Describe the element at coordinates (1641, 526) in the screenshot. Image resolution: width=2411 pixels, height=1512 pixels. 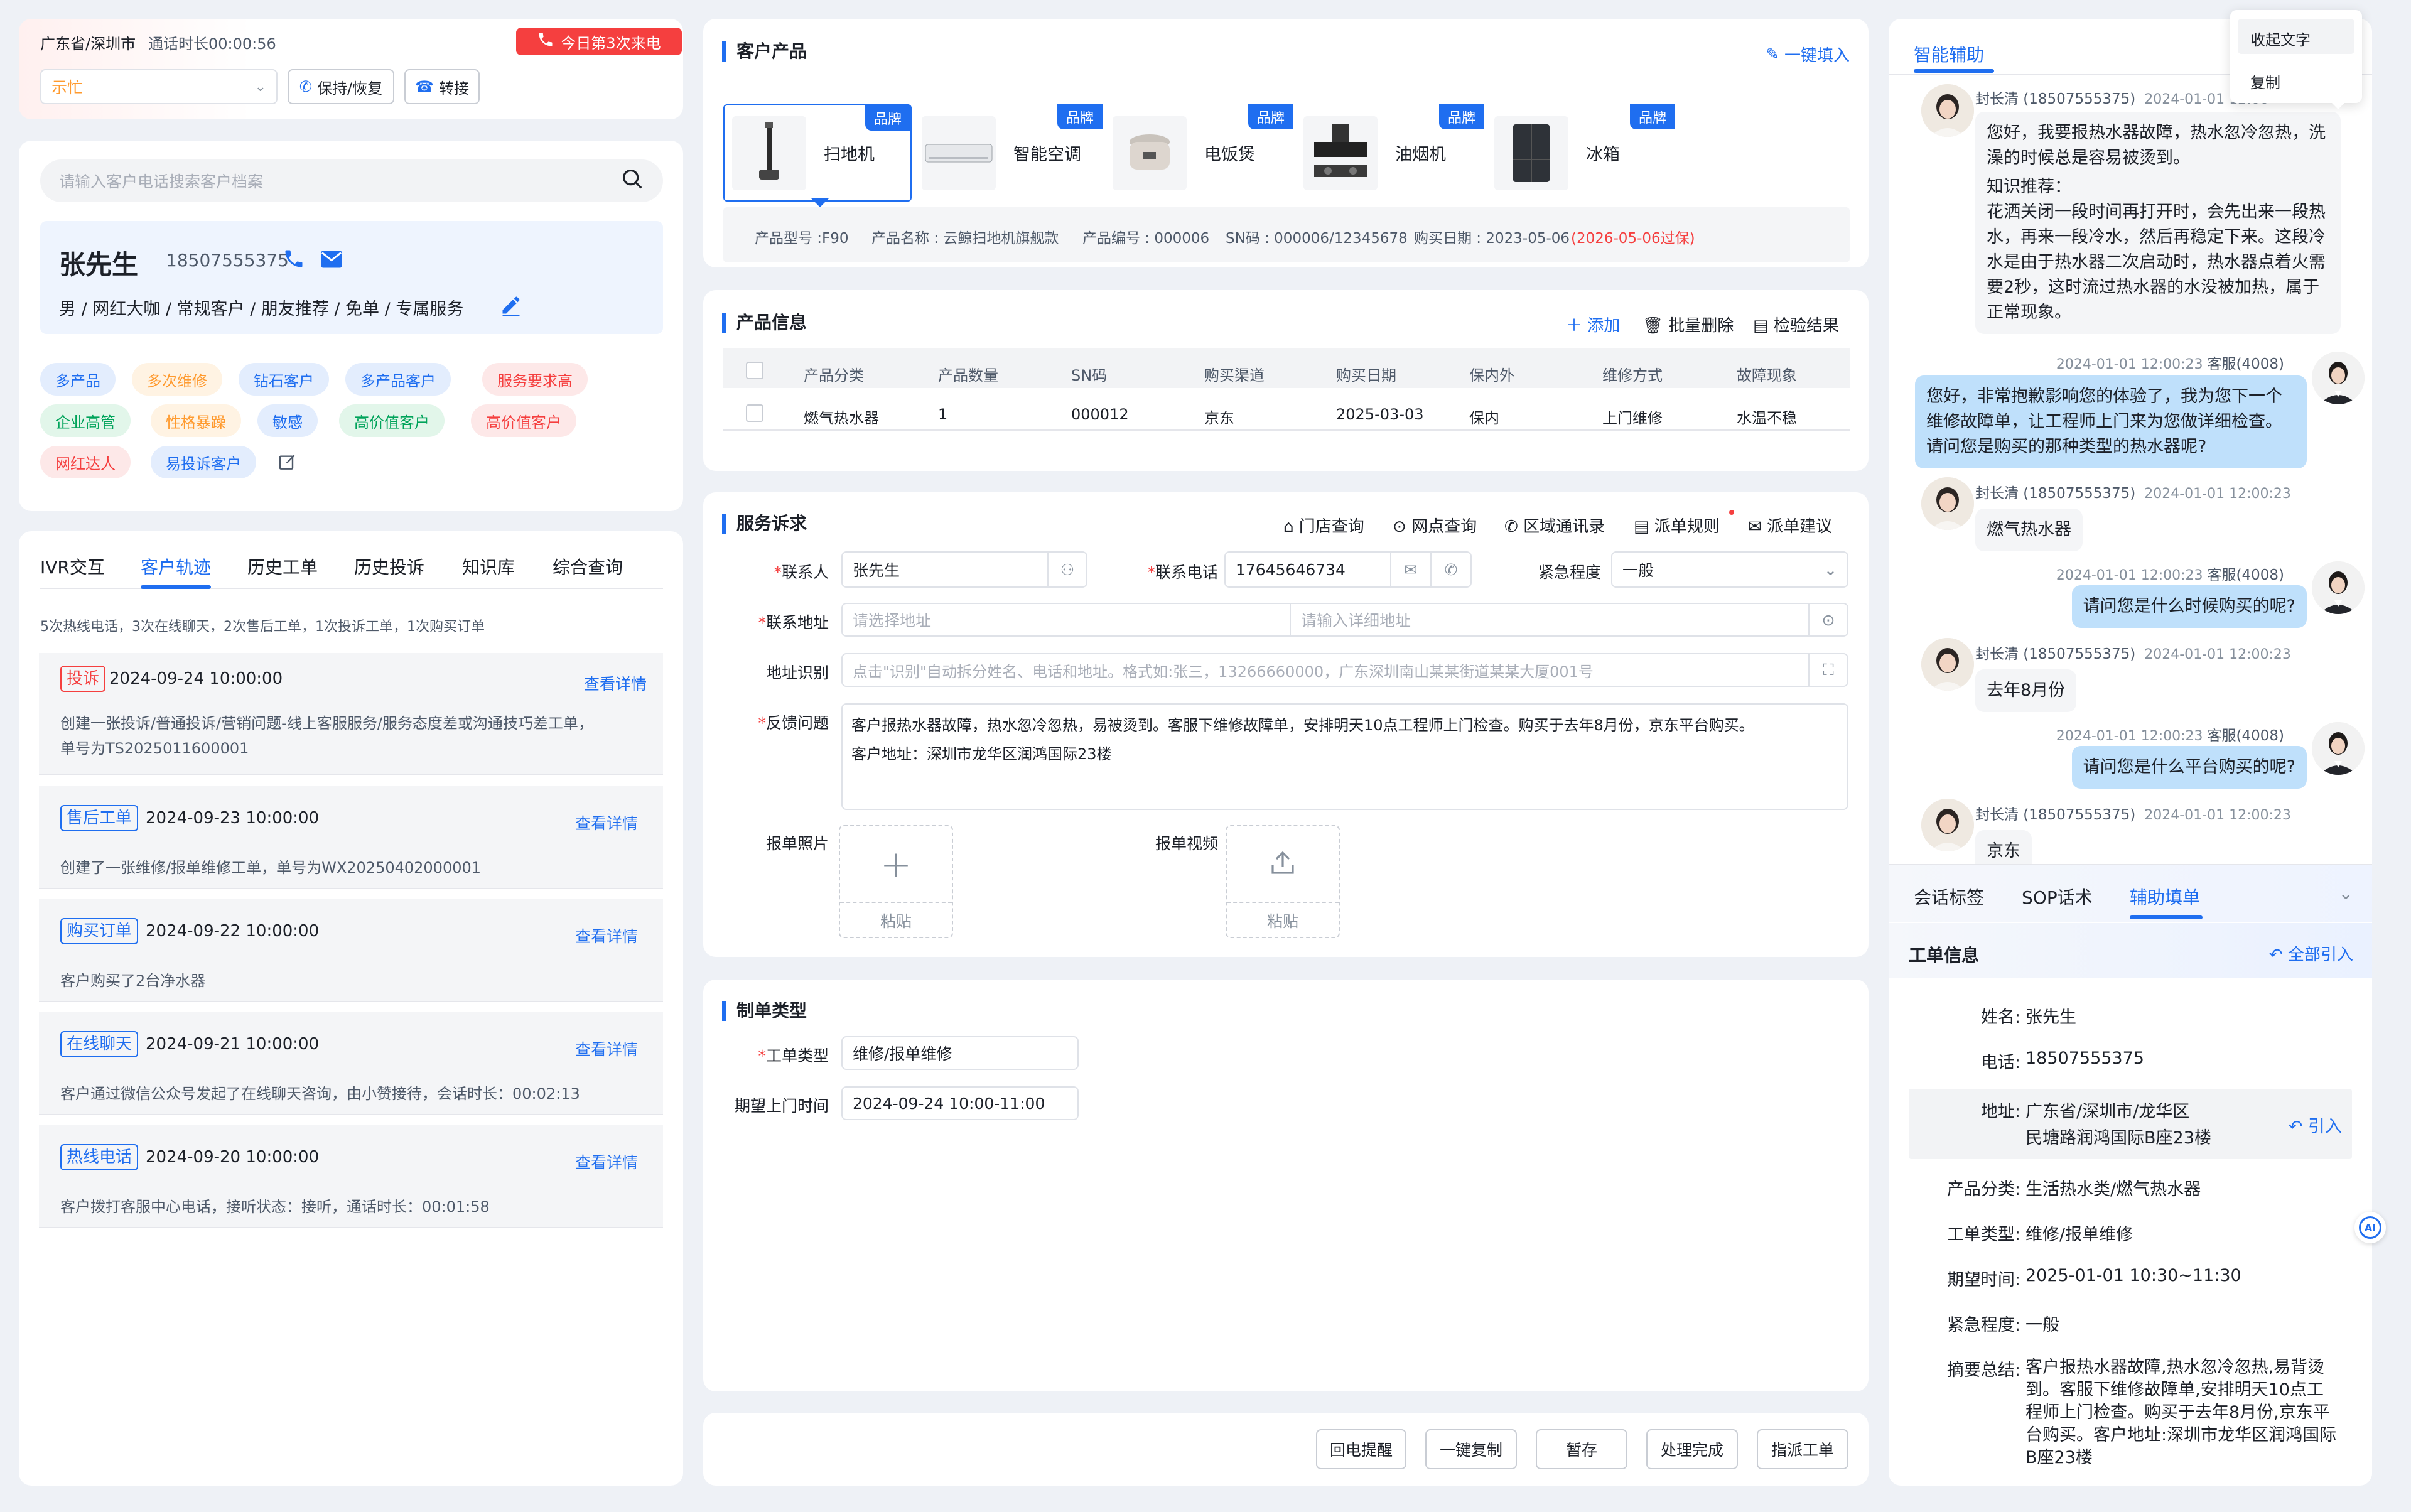
I see `document-icon: ▤` at that location.